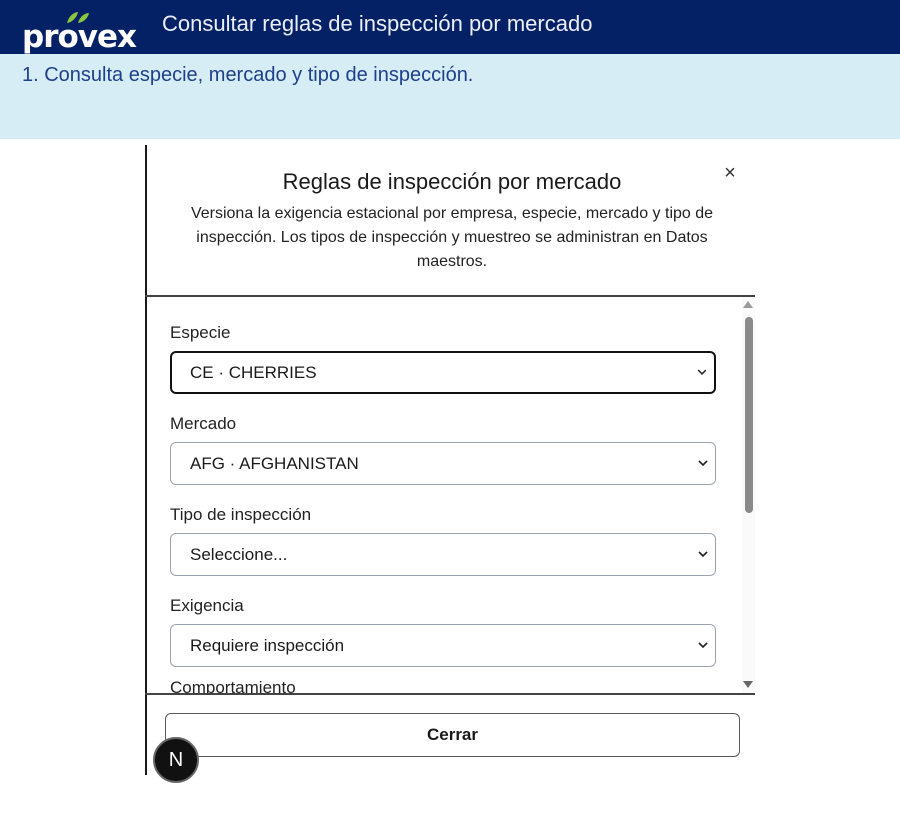 The image size is (900, 828). I want to click on especie-field: Especie CE · CHERRIES, so click(443, 358).